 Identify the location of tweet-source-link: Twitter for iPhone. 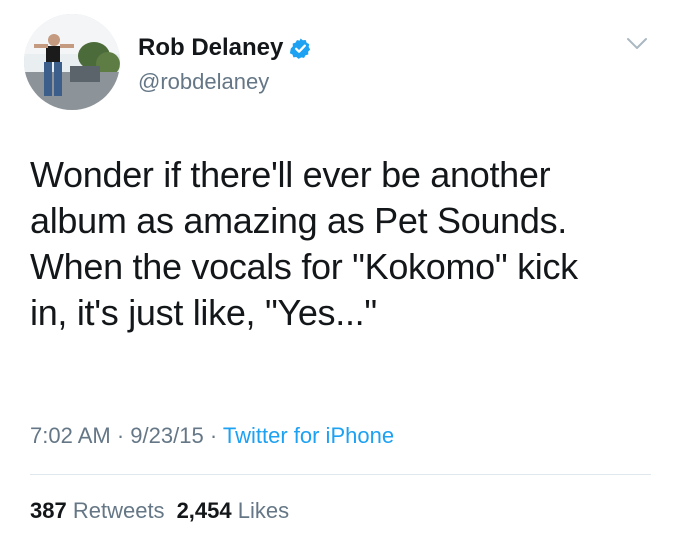
(308, 435).